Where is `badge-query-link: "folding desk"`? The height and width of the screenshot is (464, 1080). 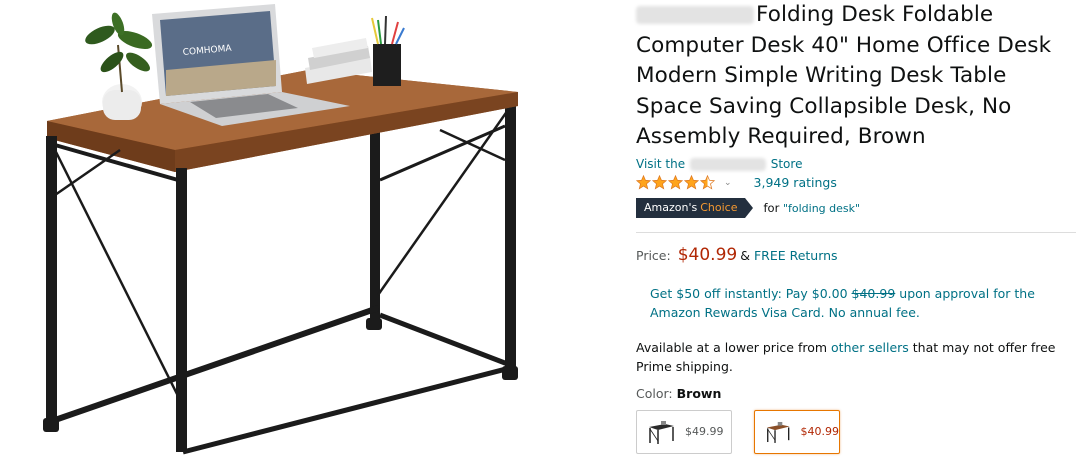
badge-query-link: "folding desk" is located at coordinates (821, 208).